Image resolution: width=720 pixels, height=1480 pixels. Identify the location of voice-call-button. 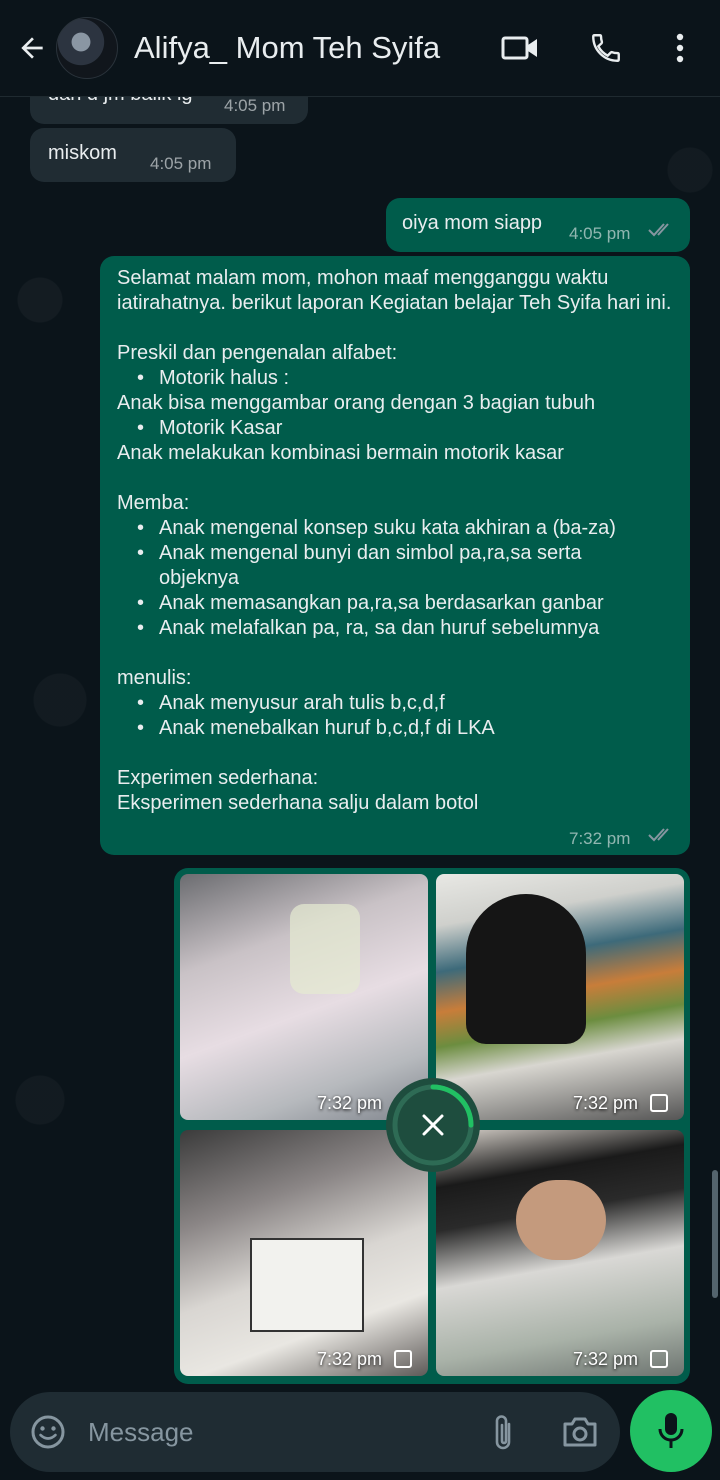
(606, 48).